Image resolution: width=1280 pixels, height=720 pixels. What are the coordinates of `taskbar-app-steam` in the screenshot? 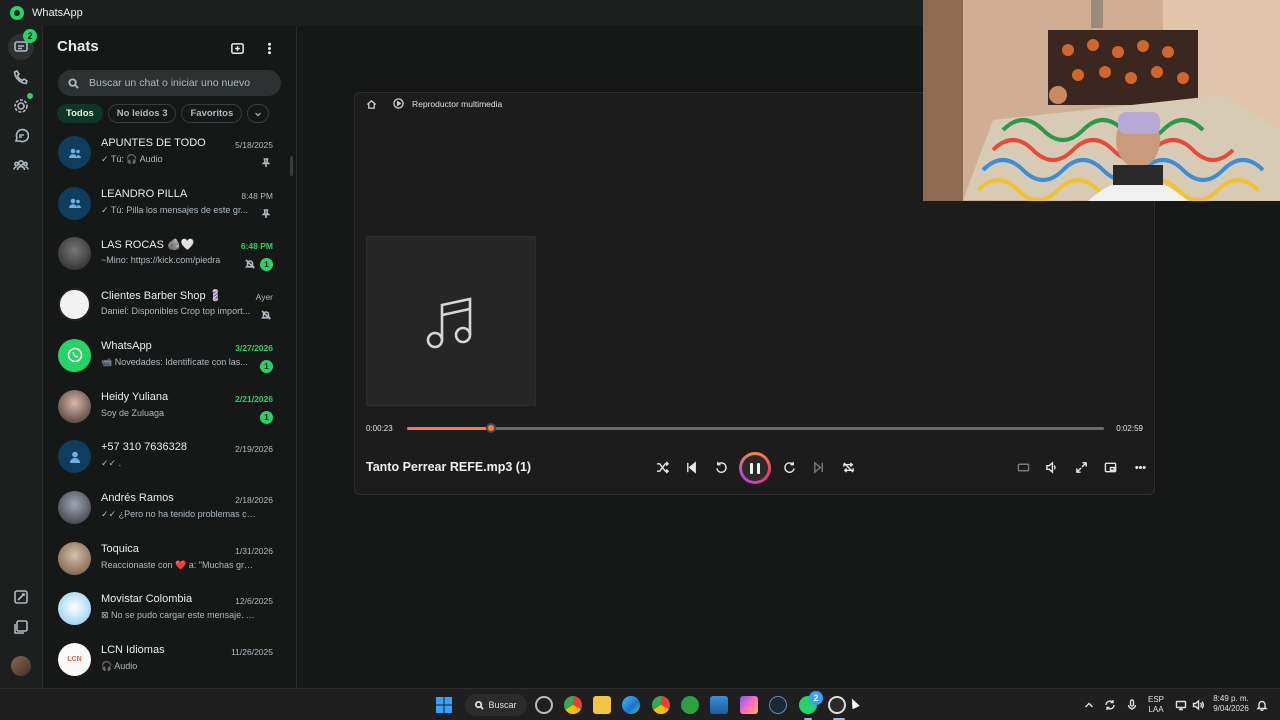 It's located at (778, 705).